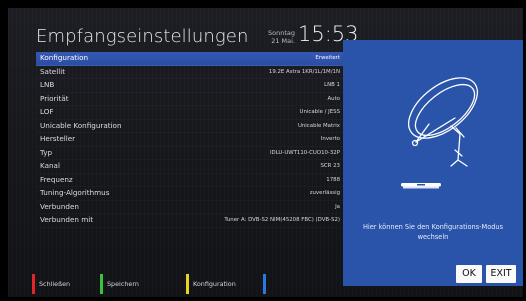 The height and width of the screenshot is (301, 526). What do you see at coordinates (55, 284) in the screenshot?
I see `red-key-label: Schließen` at bounding box center [55, 284].